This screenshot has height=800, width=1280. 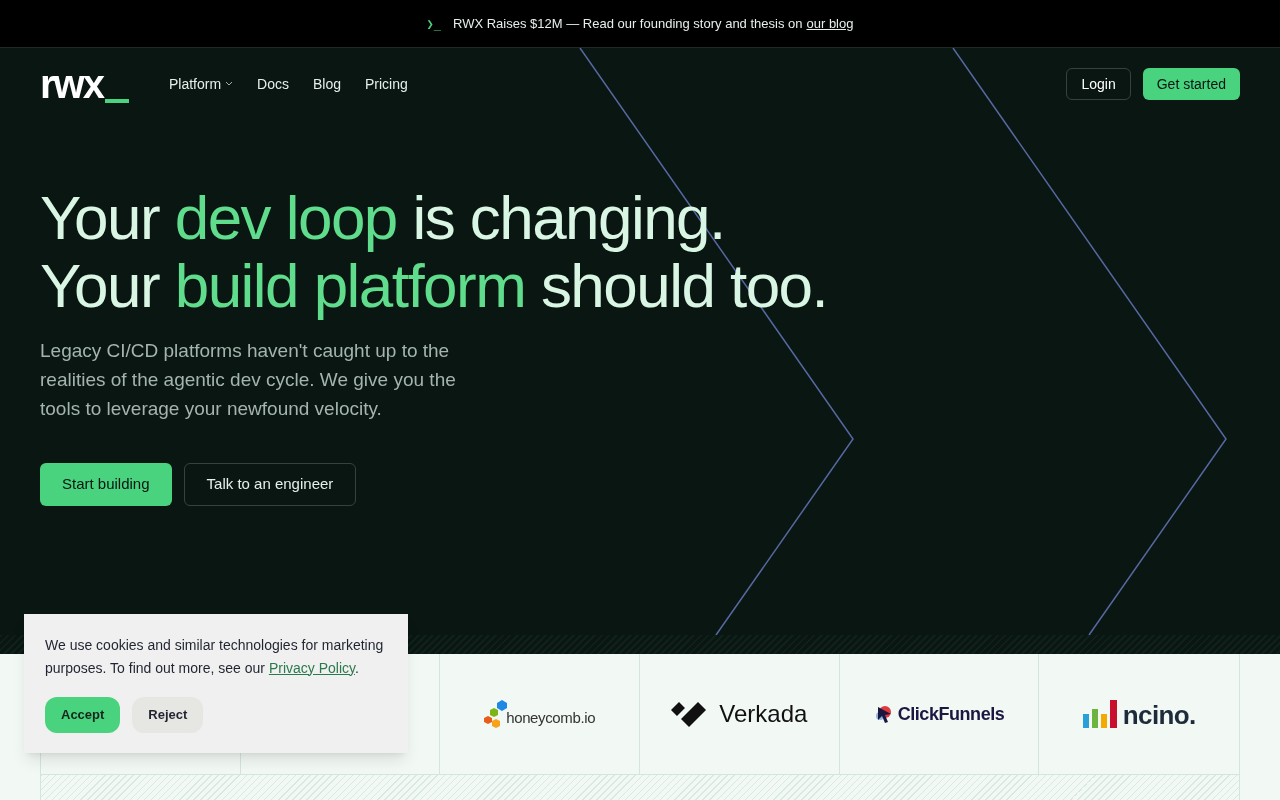 I want to click on company-logo-text: Verkada, so click(x=763, y=714).